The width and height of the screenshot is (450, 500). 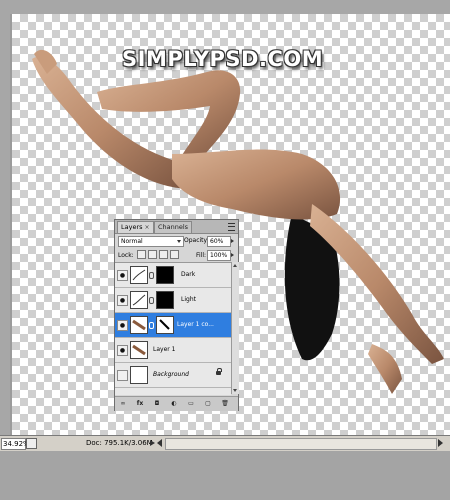 What do you see at coordinates (208, 404) in the screenshot?
I see `new-layer-icon: ▢` at bounding box center [208, 404].